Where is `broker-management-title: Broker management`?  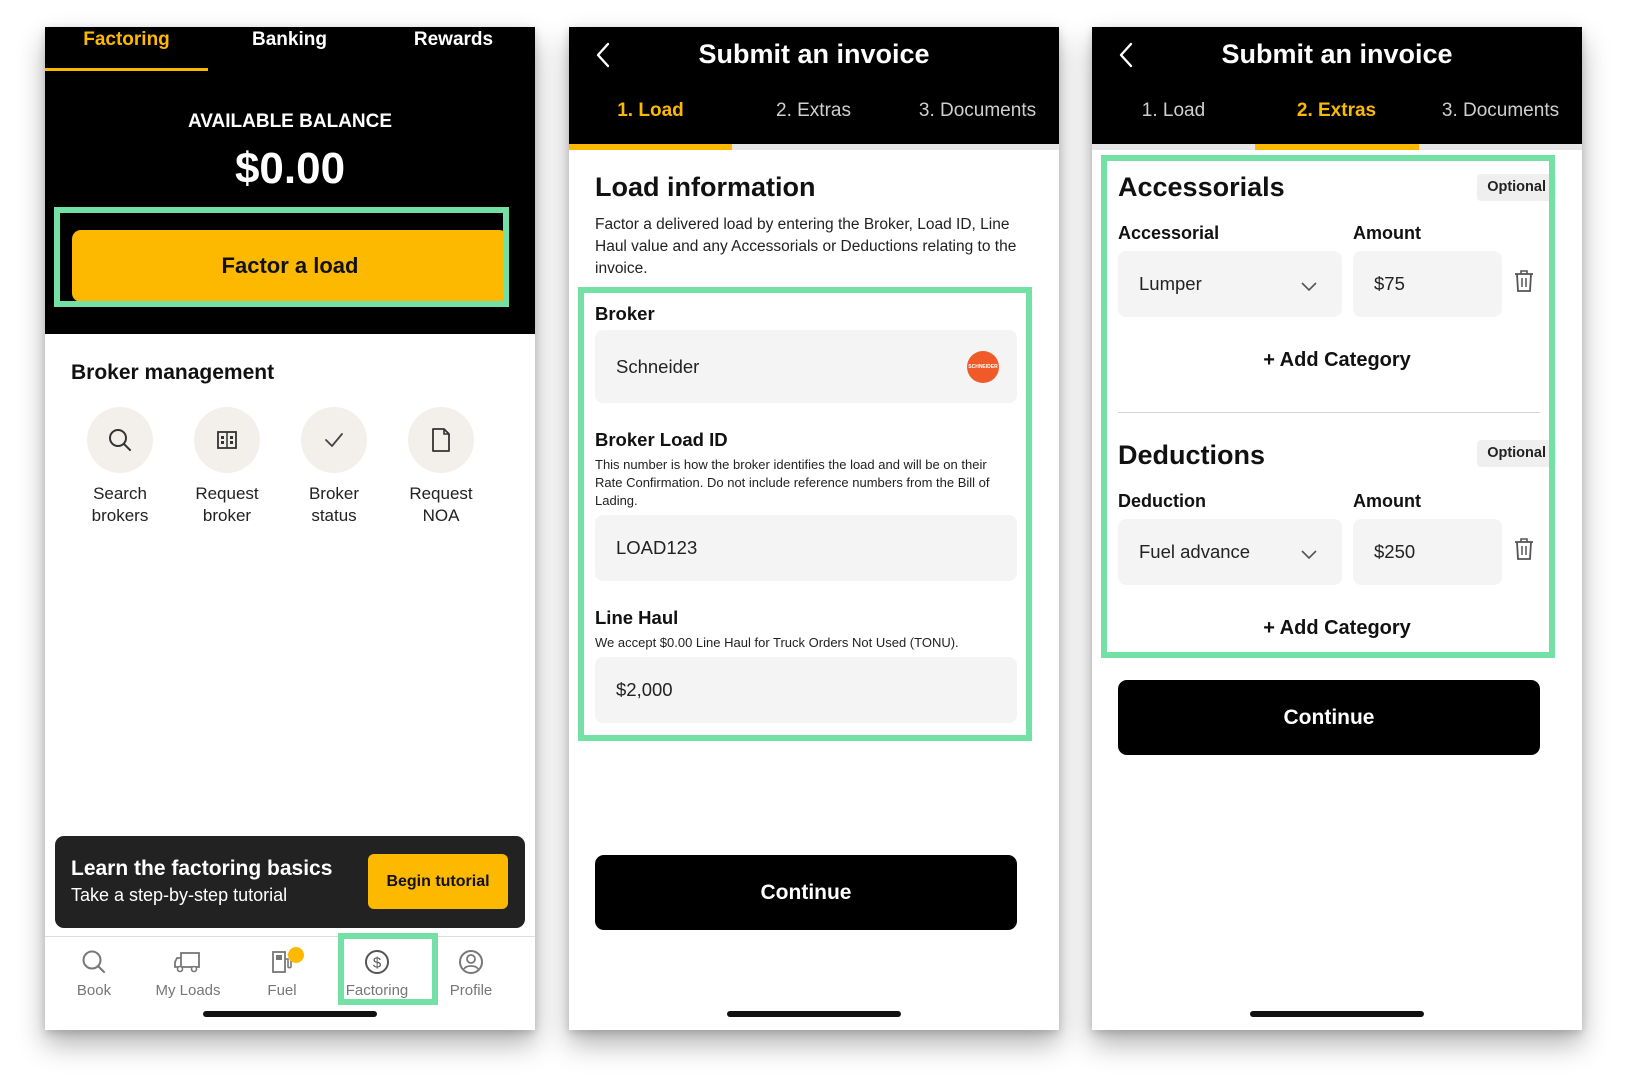
broker-management-title: Broker management is located at coordinates (173, 372).